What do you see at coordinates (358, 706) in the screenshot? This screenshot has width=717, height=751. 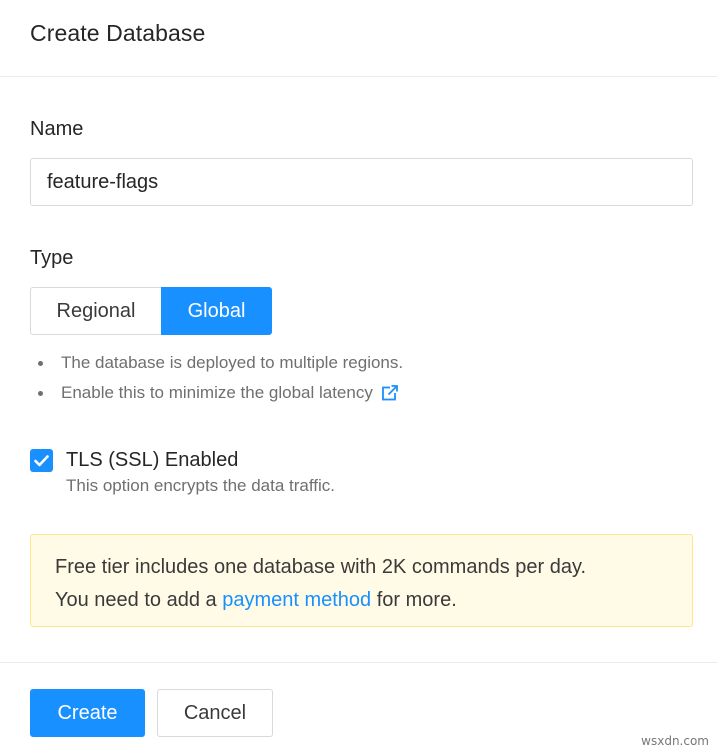 I see `dialog-footer: Create Cancel` at bounding box center [358, 706].